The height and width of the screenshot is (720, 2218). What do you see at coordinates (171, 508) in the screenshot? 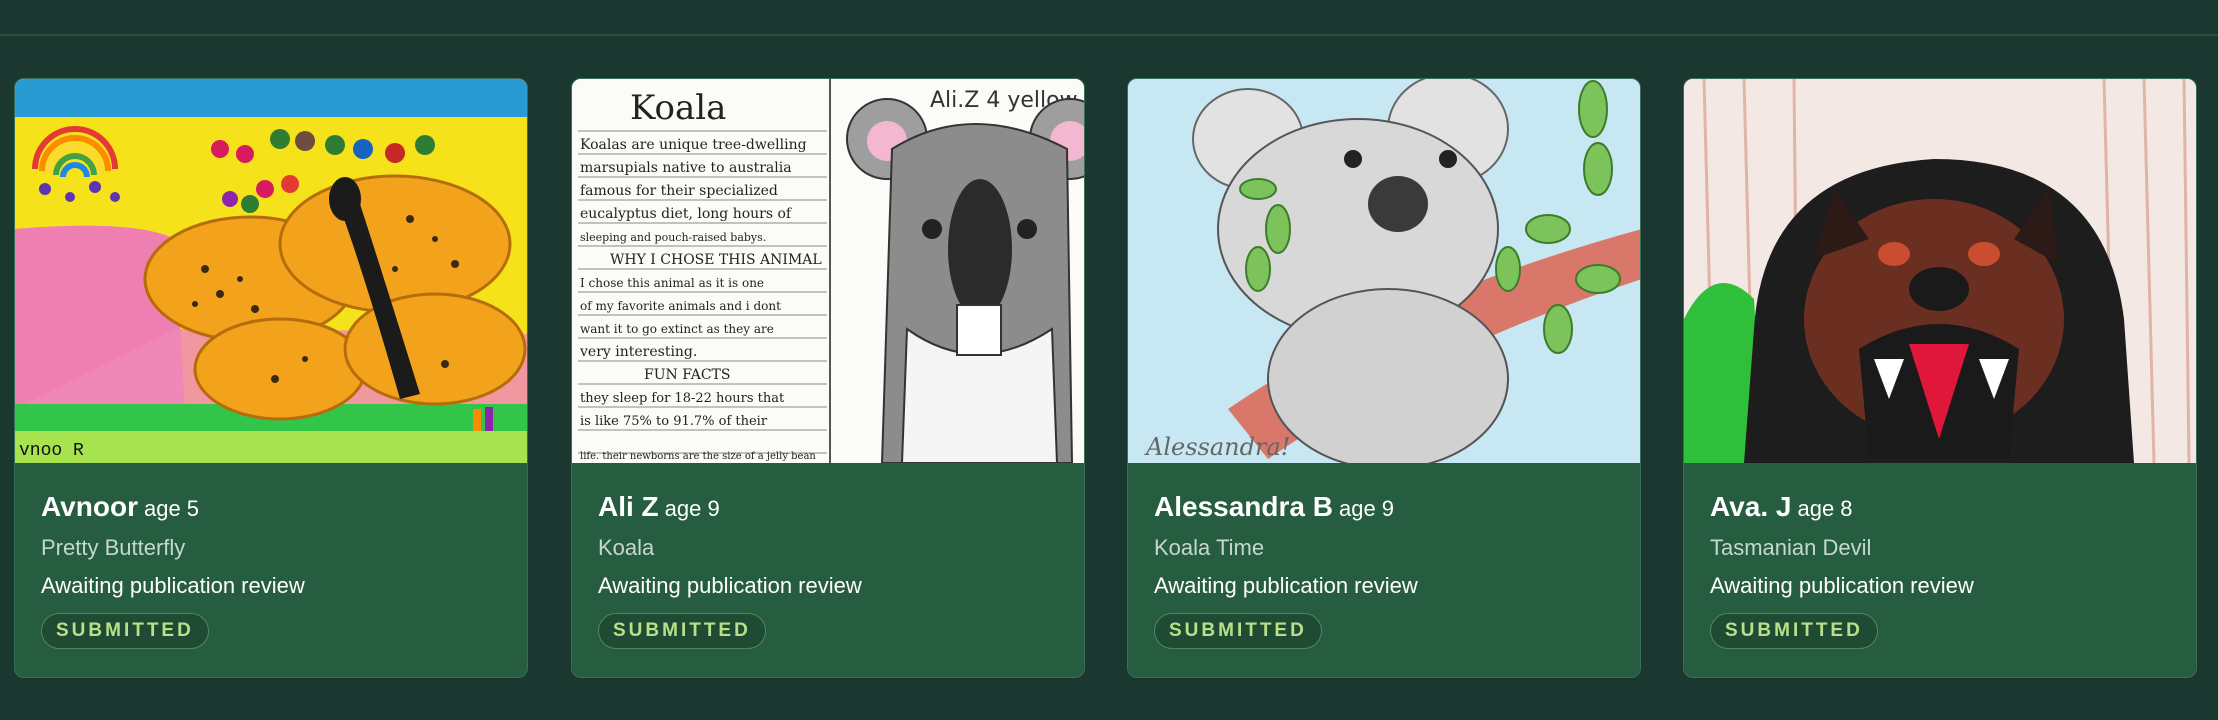
I see `artist-age: age 5` at bounding box center [171, 508].